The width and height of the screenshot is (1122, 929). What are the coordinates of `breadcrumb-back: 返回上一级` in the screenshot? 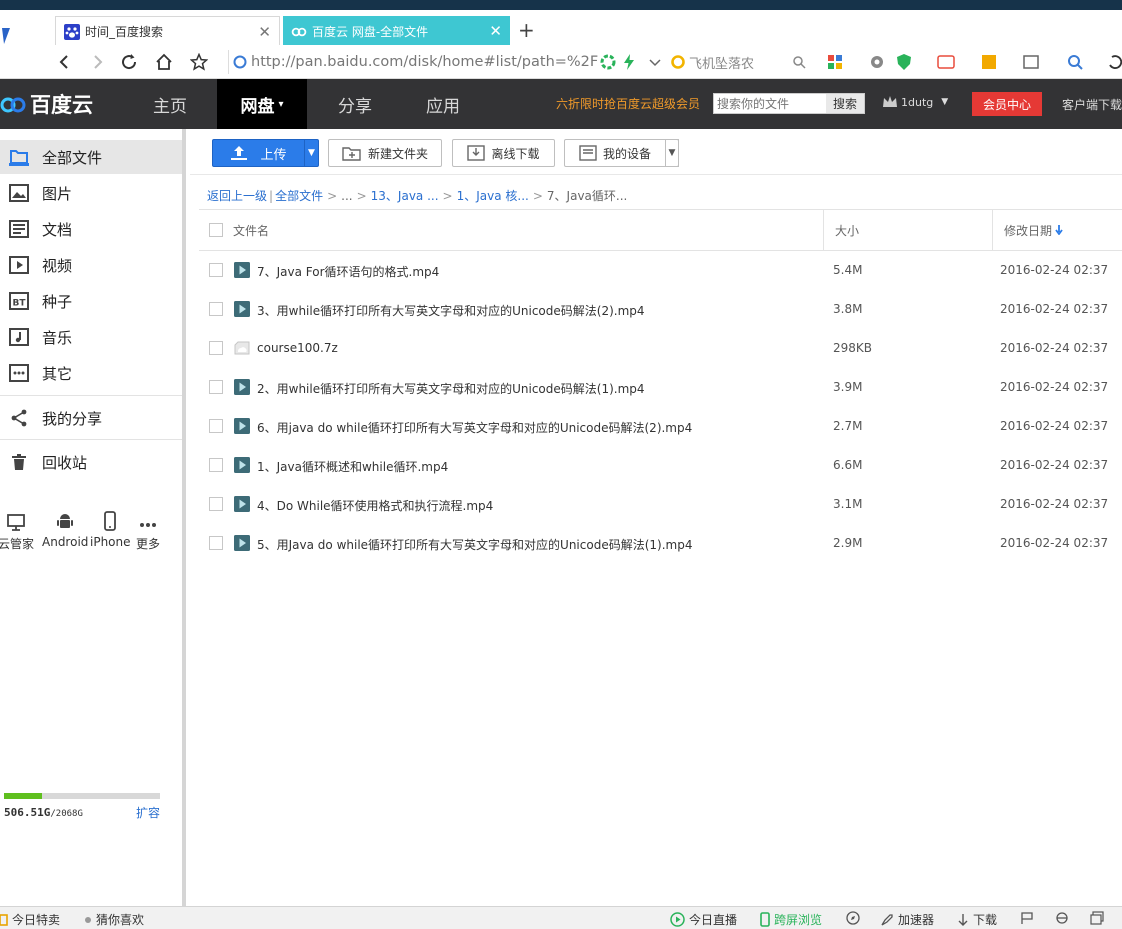 It's located at (237, 196).